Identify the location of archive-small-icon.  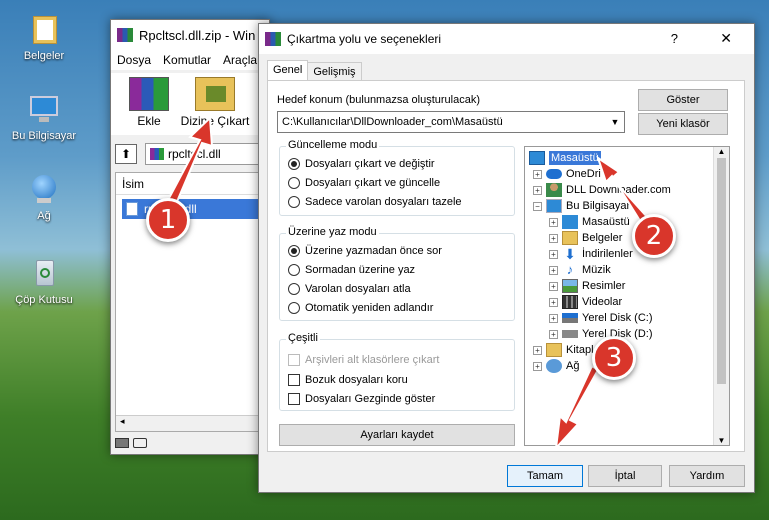
(157, 154).